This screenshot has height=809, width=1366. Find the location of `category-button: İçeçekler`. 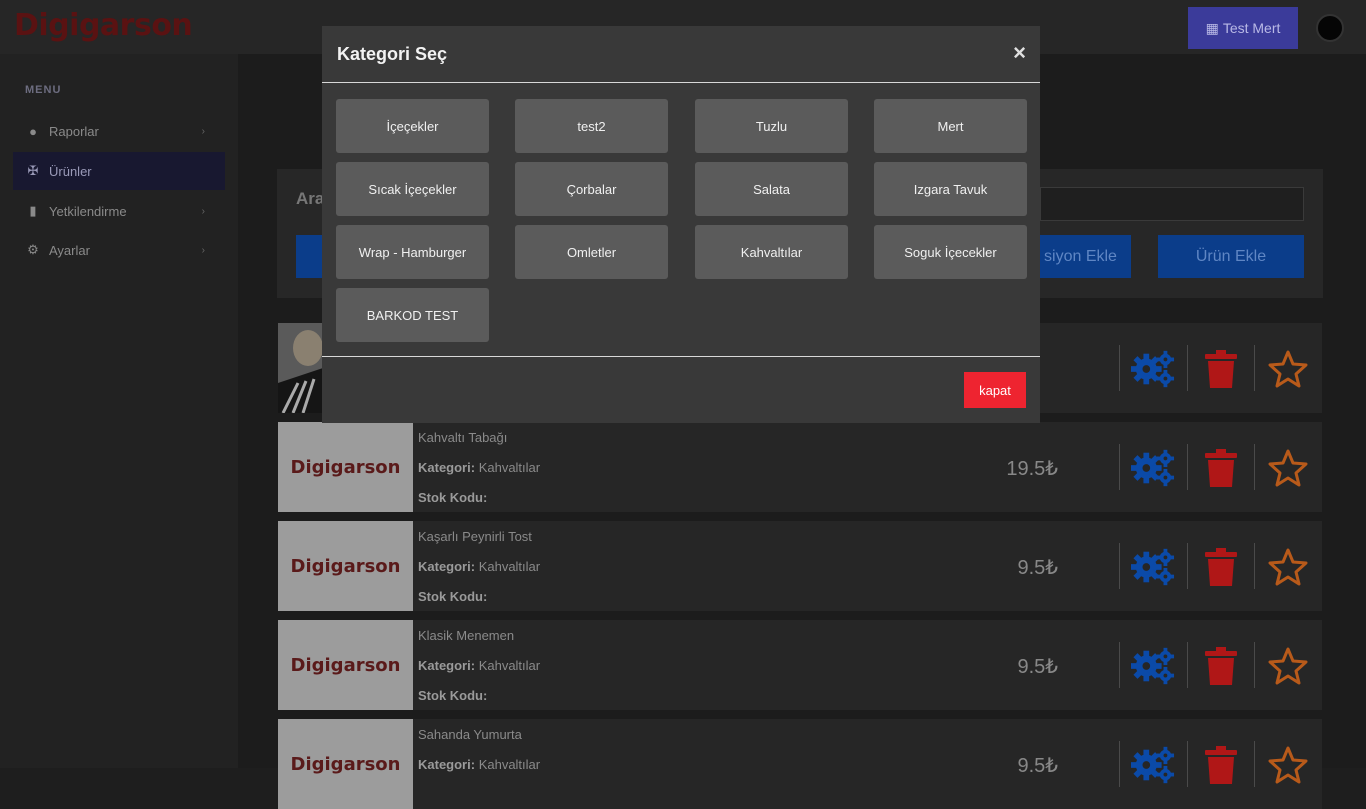

category-button: İçeçekler is located at coordinates (412, 126).